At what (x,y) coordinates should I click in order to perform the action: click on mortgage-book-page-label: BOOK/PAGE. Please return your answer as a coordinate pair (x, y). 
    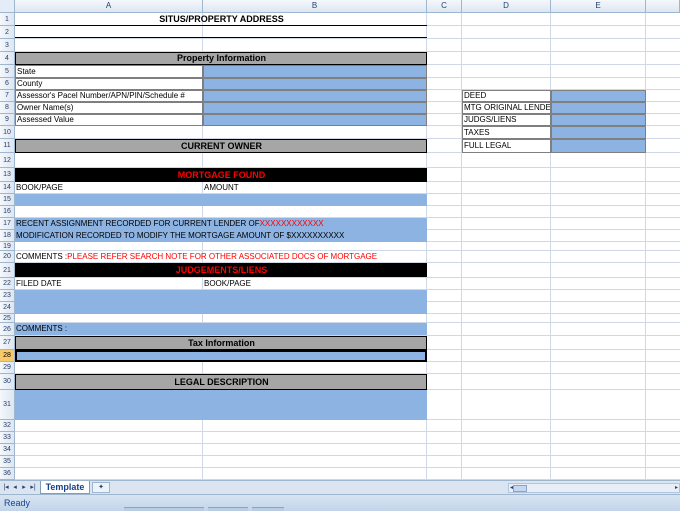
    Looking at the image, I should click on (109, 188).